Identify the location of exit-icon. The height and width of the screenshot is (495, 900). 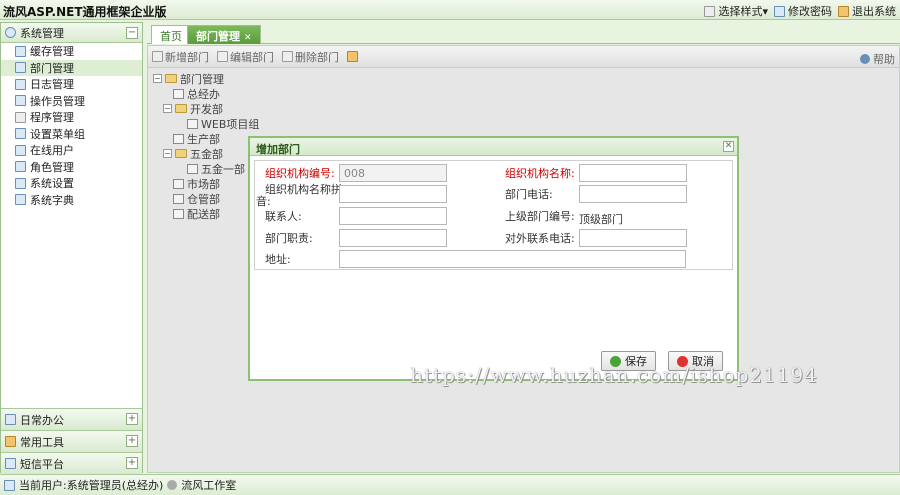
(843, 11).